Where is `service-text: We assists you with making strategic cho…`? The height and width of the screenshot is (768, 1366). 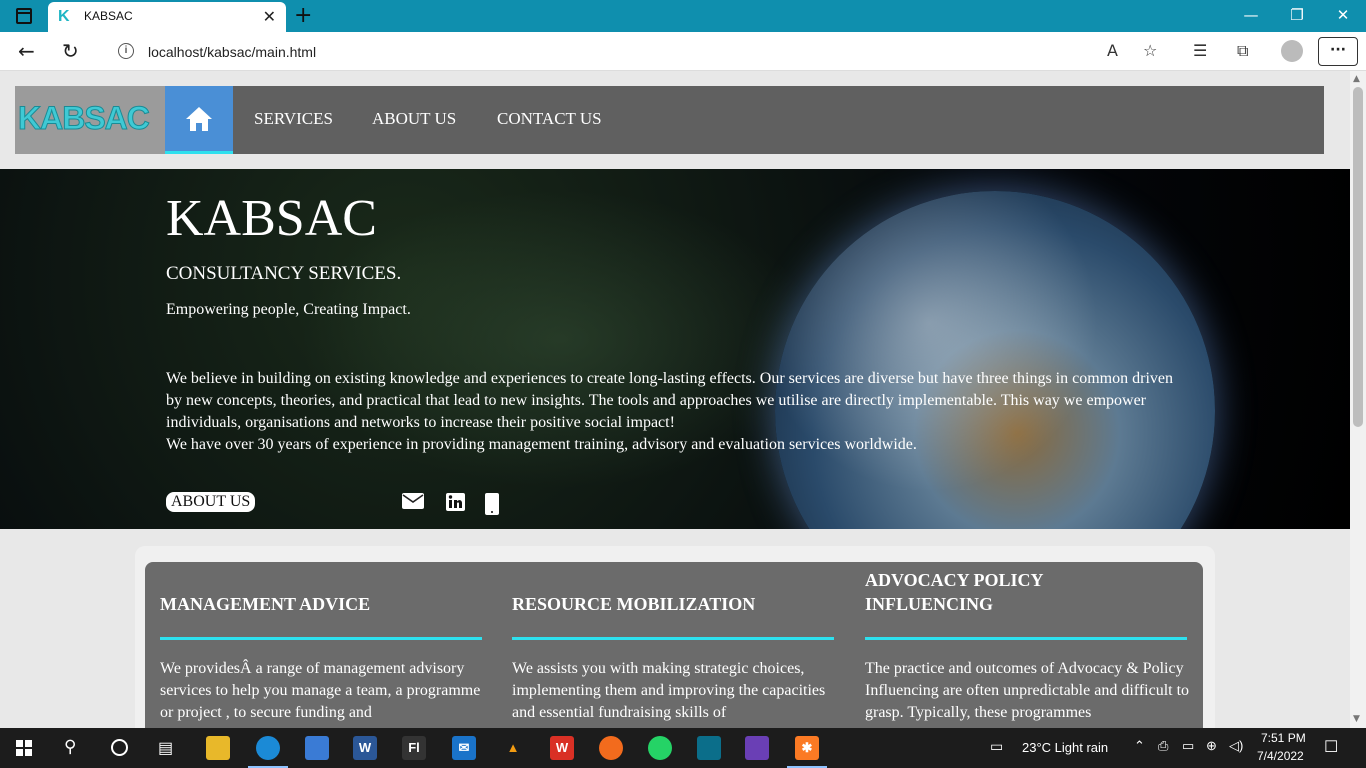 service-text: We assists you with making strategic cho… is located at coordinates (669, 690).